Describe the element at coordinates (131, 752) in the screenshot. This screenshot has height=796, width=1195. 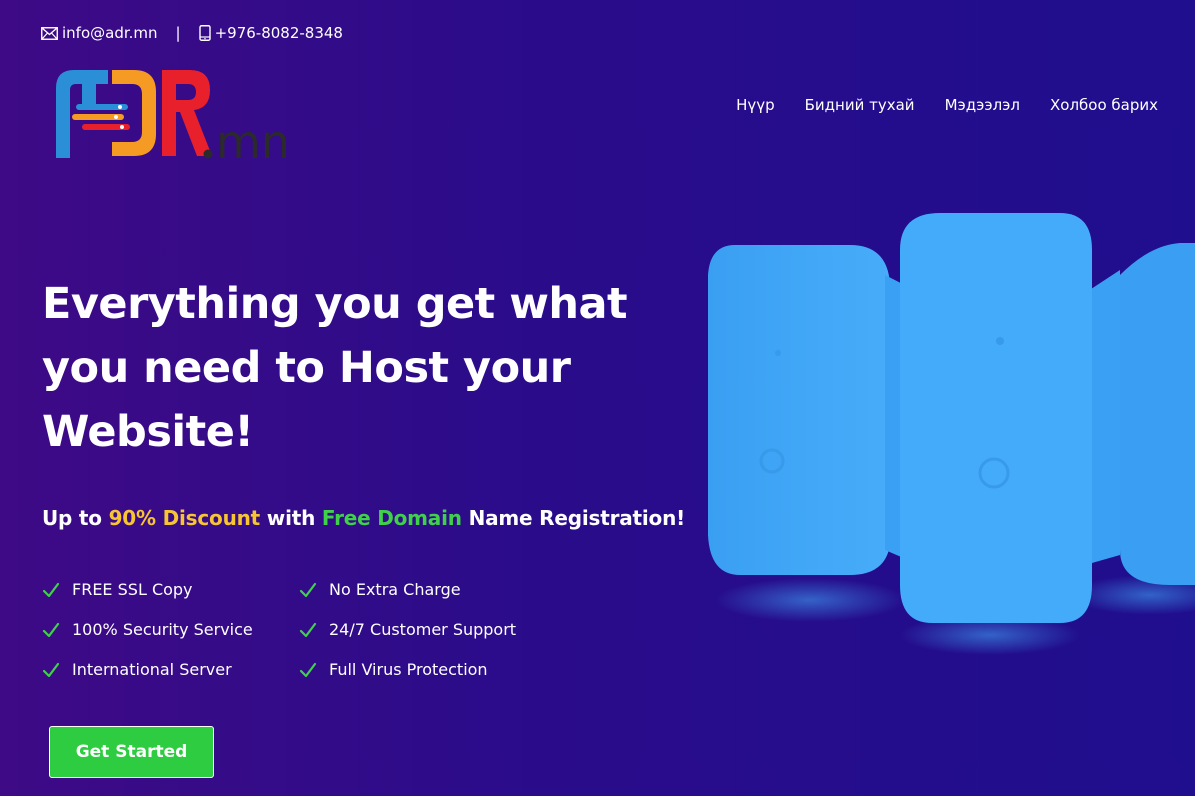
I see `get-started-button: Get Started` at that location.